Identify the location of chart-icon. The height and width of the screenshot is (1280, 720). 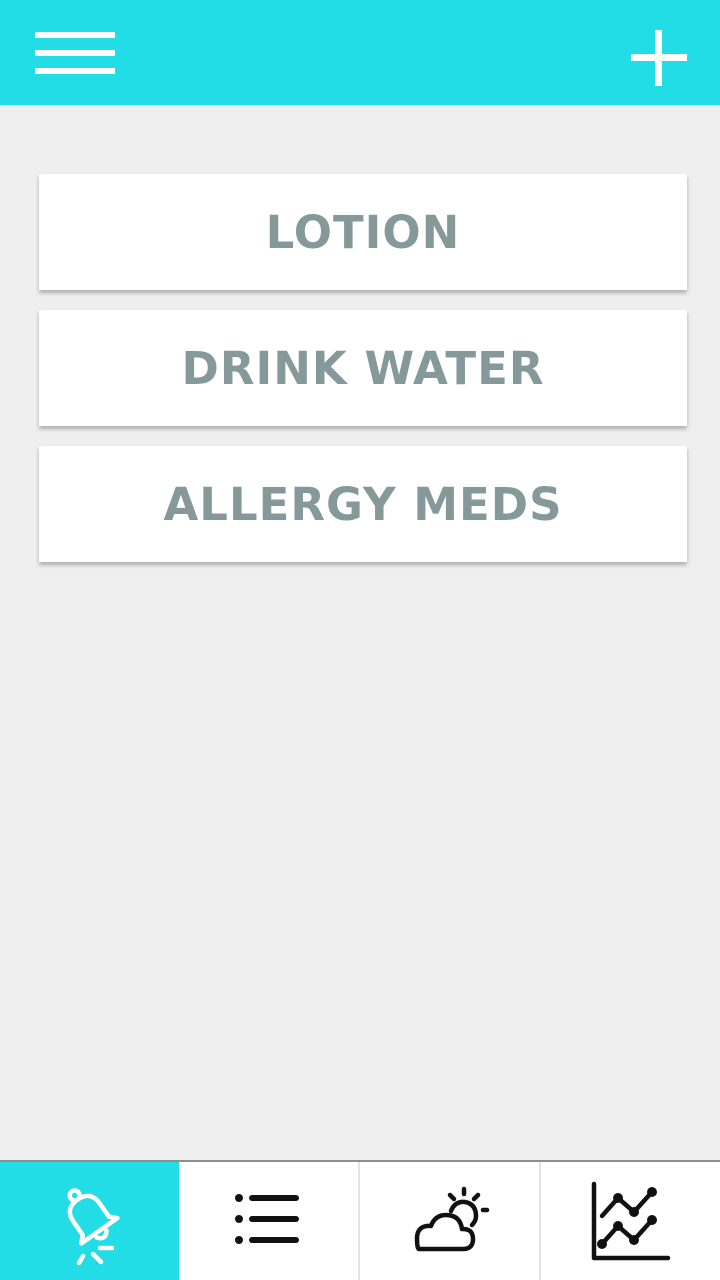
(630, 1221).